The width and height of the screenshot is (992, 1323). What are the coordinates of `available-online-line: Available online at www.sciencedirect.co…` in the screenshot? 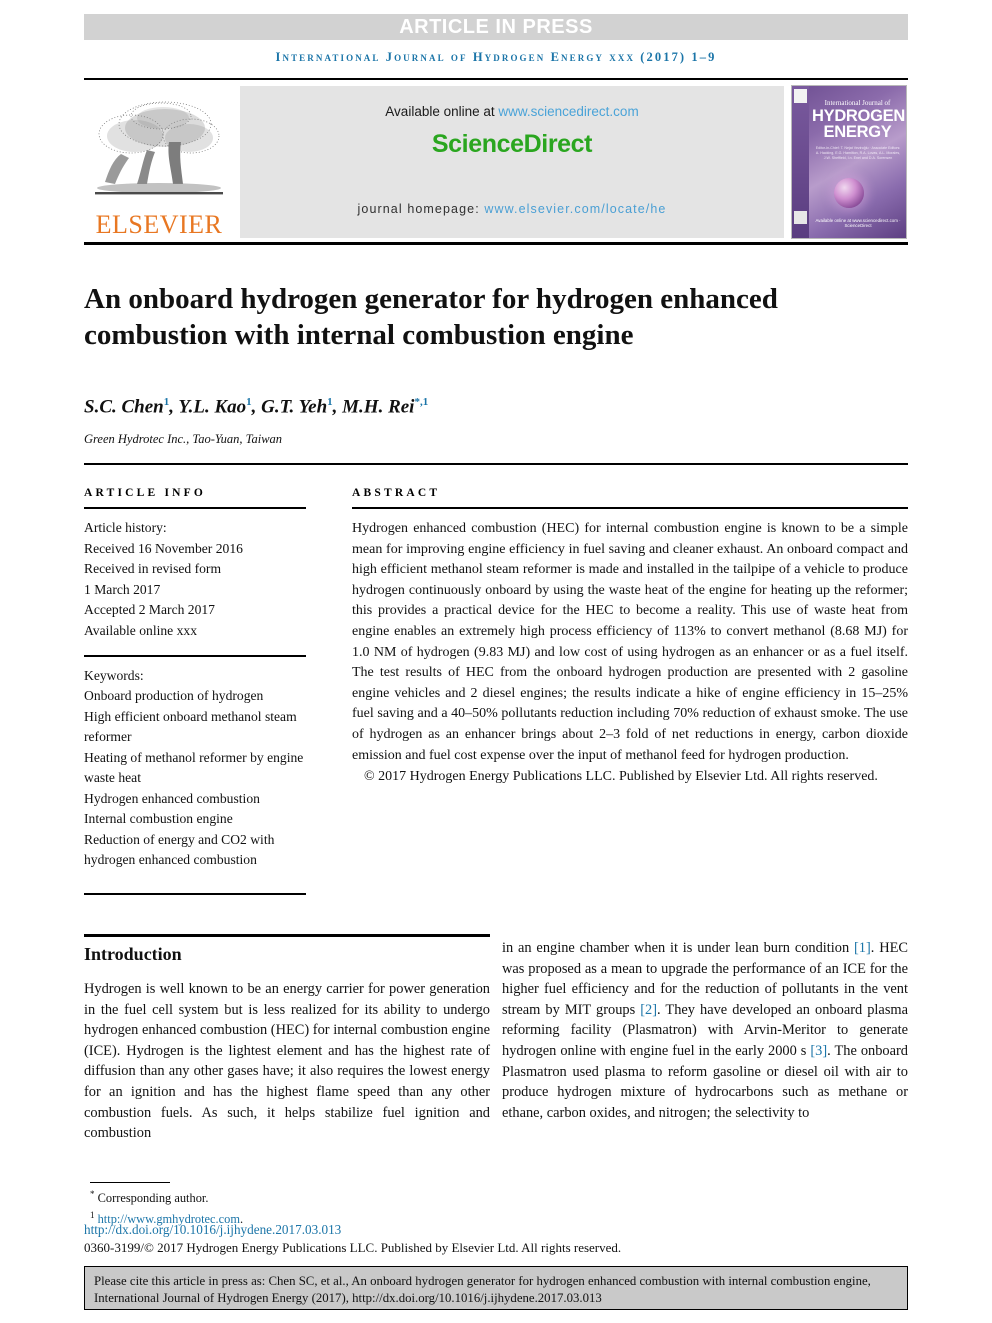 It's located at (512, 111).